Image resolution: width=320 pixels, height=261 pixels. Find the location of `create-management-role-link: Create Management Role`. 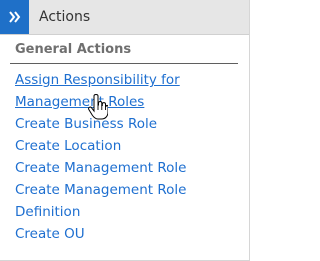

create-management-role-link: Create Management Role is located at coordinates (117, 168).